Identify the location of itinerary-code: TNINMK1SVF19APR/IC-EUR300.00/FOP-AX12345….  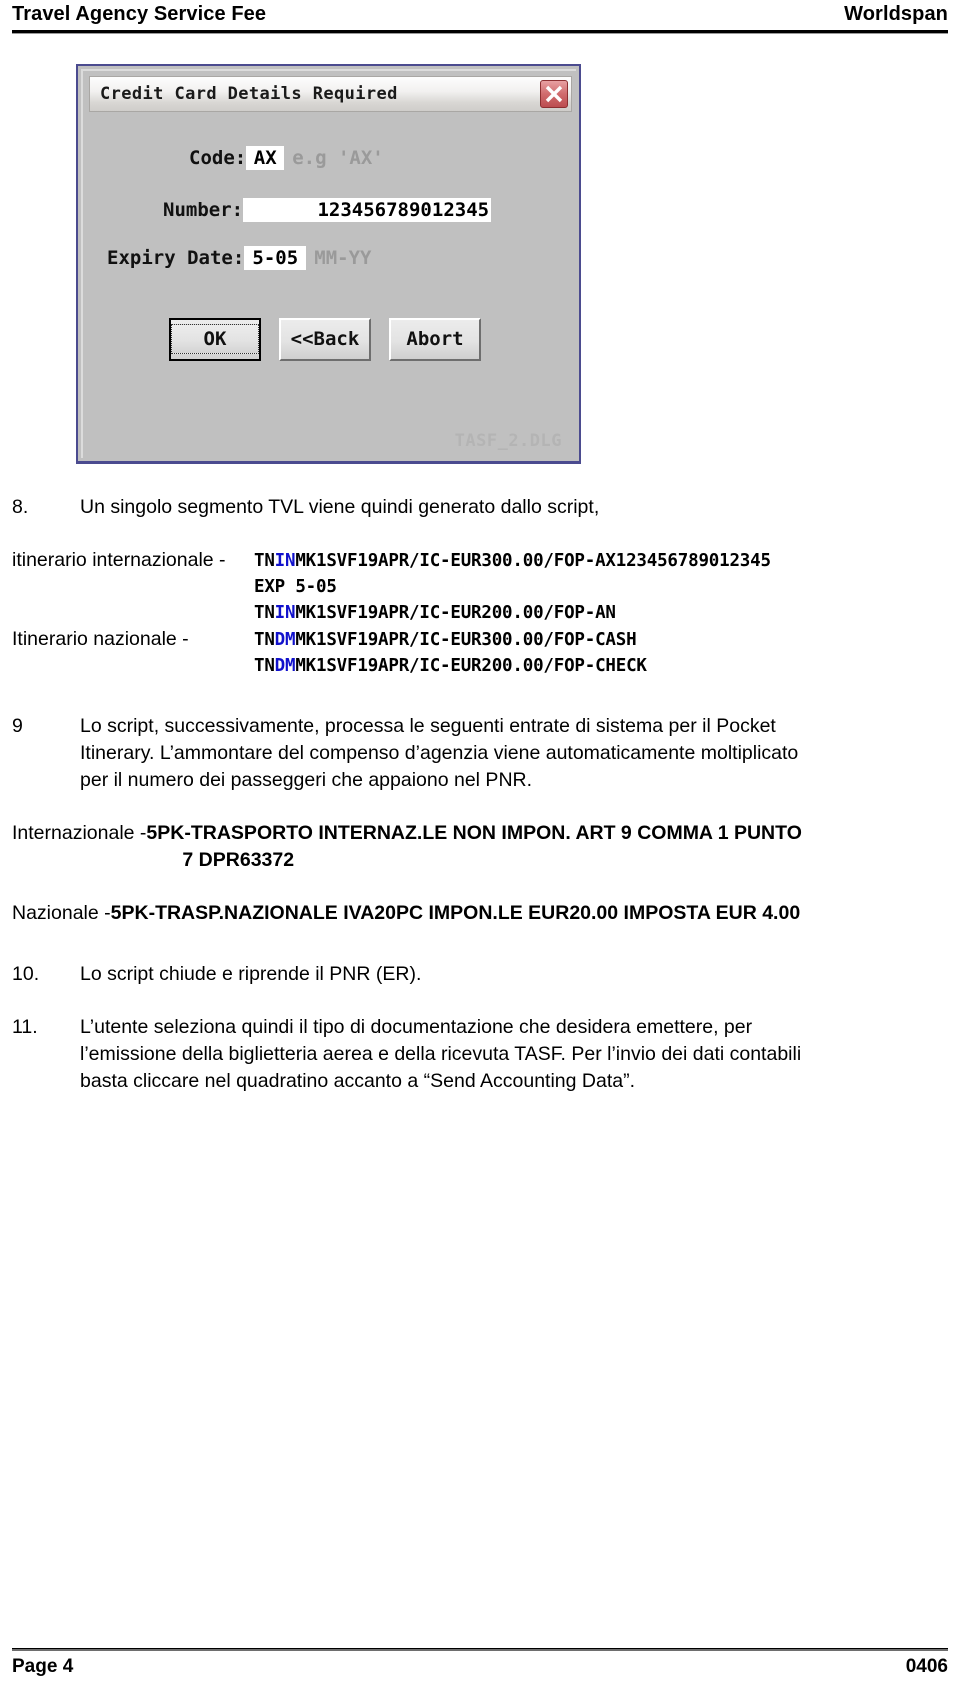
(512, 561).